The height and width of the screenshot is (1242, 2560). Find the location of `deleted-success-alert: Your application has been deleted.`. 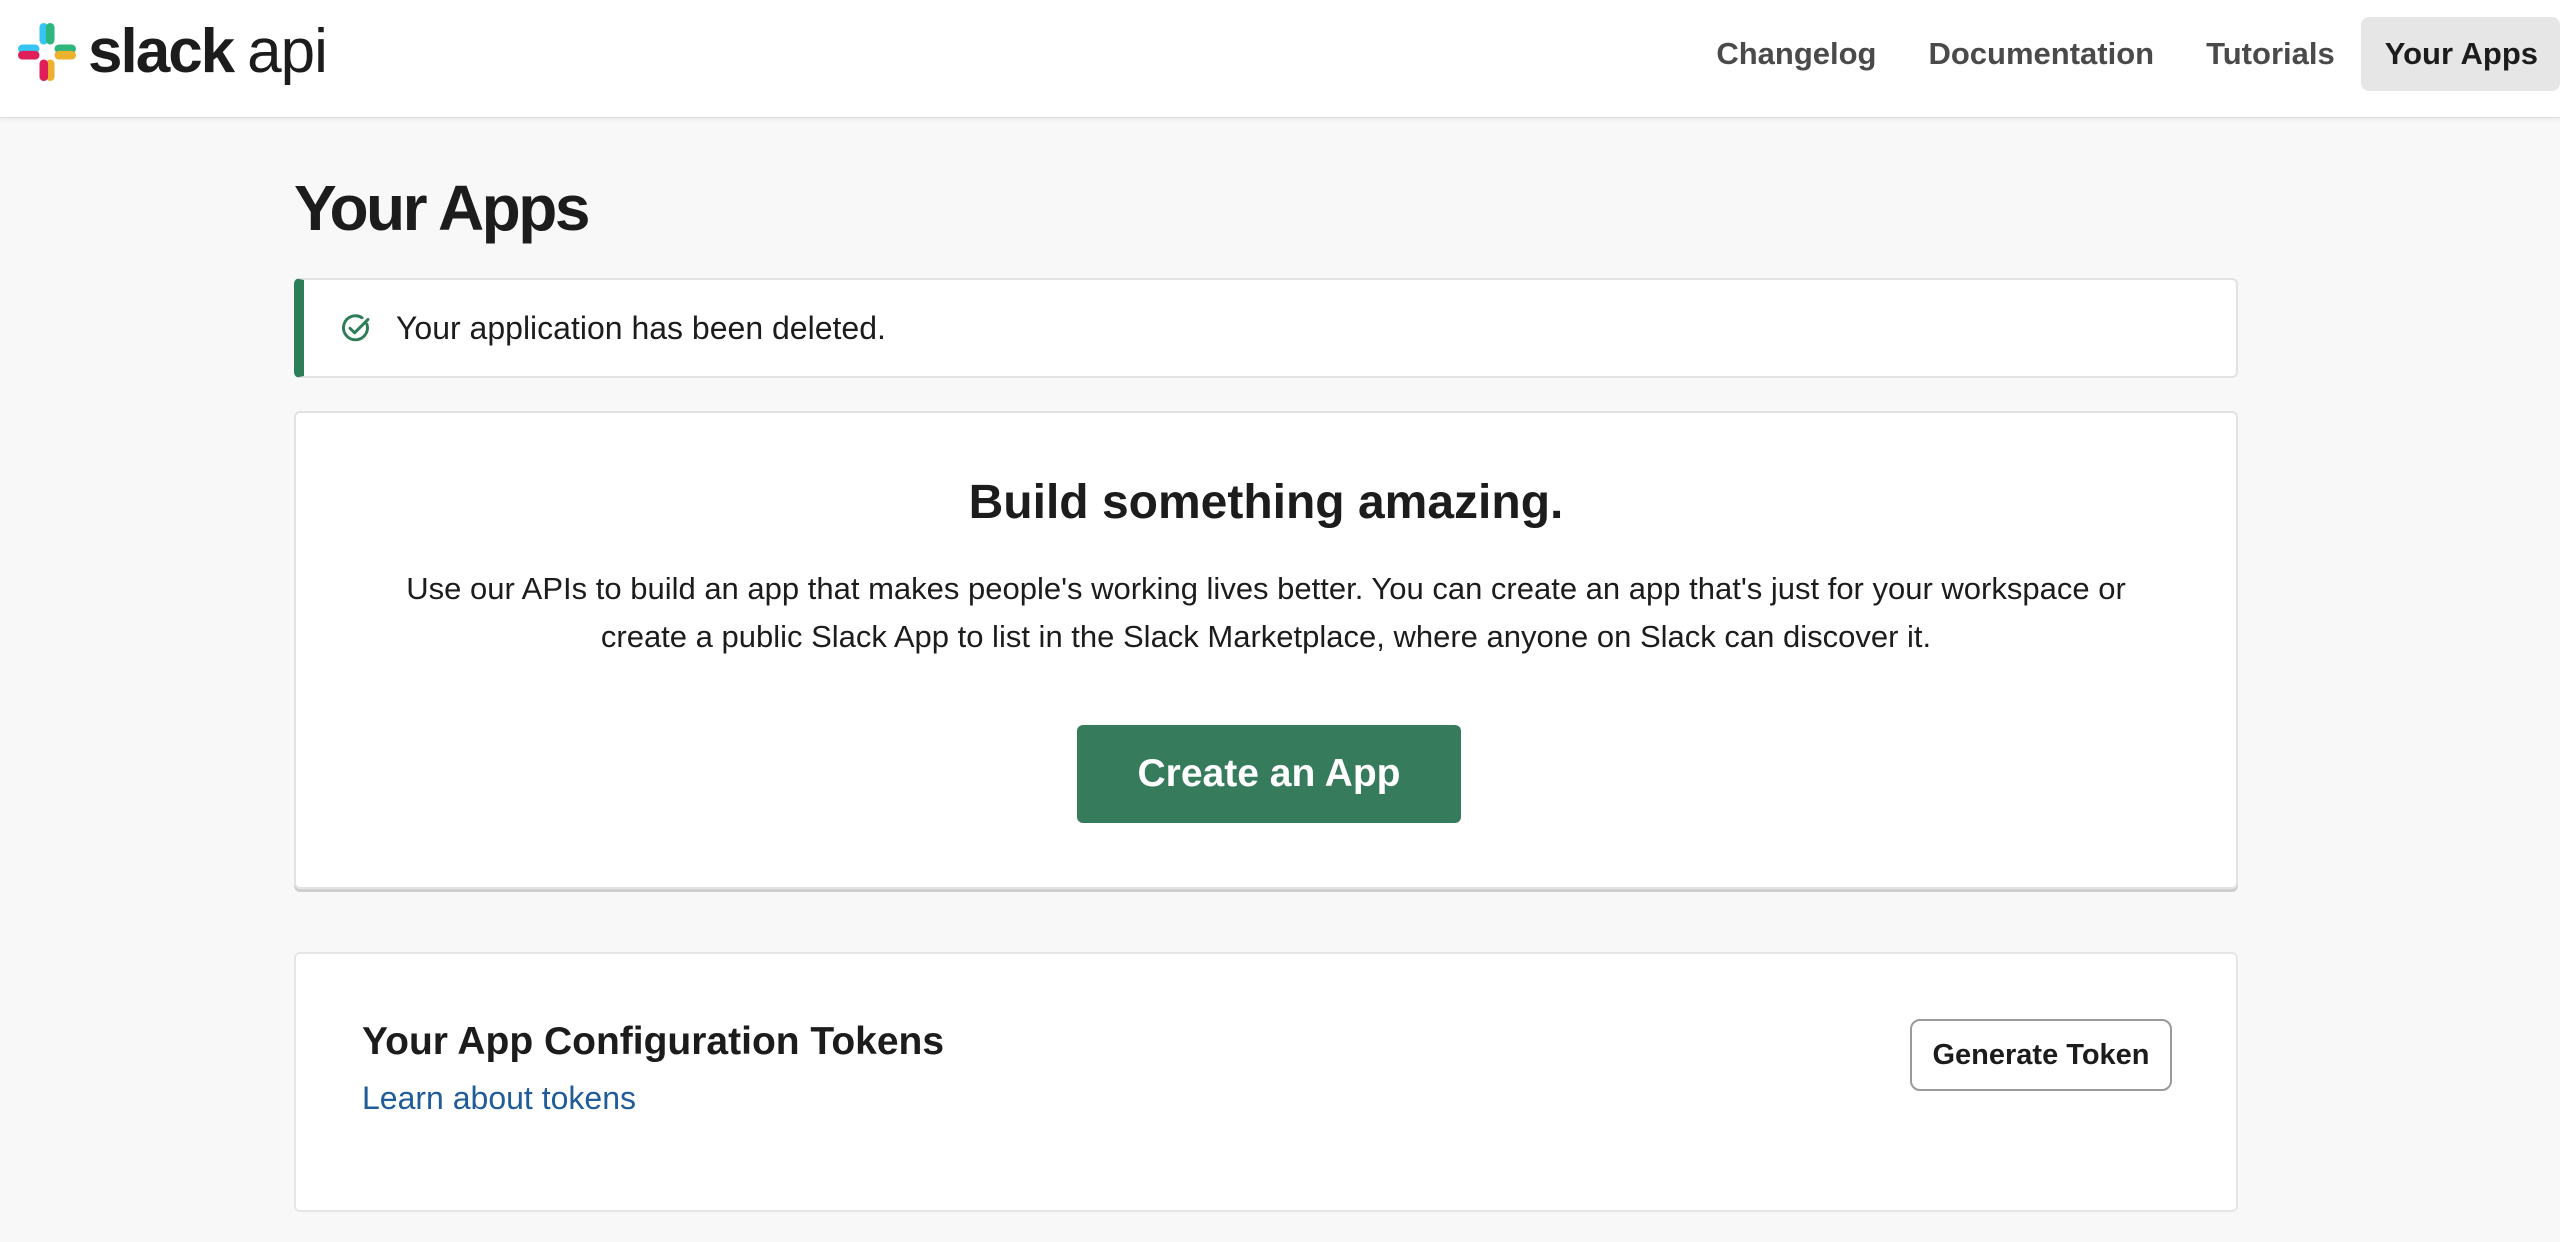

deleted-success-alert: Your application has been deleted. is located at coordinates (1266, 328).